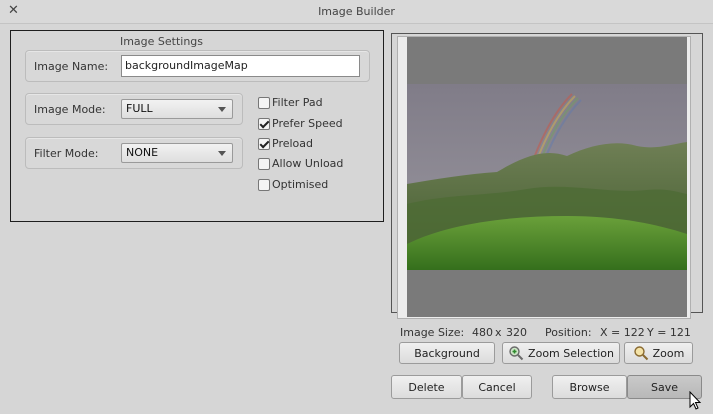 The image size is (713, 414). I want to click on cancel-button-label: Cancel, so click(497, 387).